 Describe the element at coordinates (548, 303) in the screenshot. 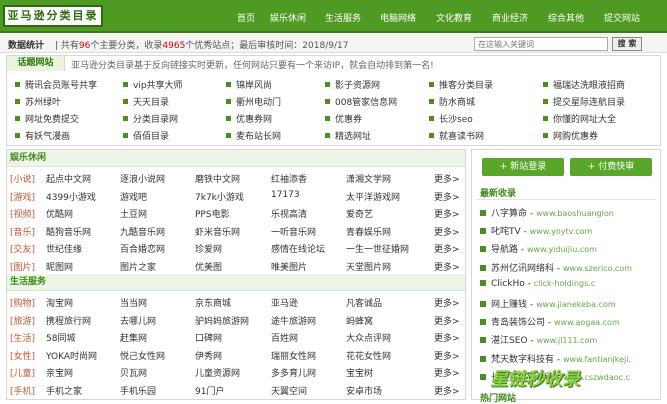

I see `latest-site-item: 网上赚钱 - www.jianekeba.com` at that location.